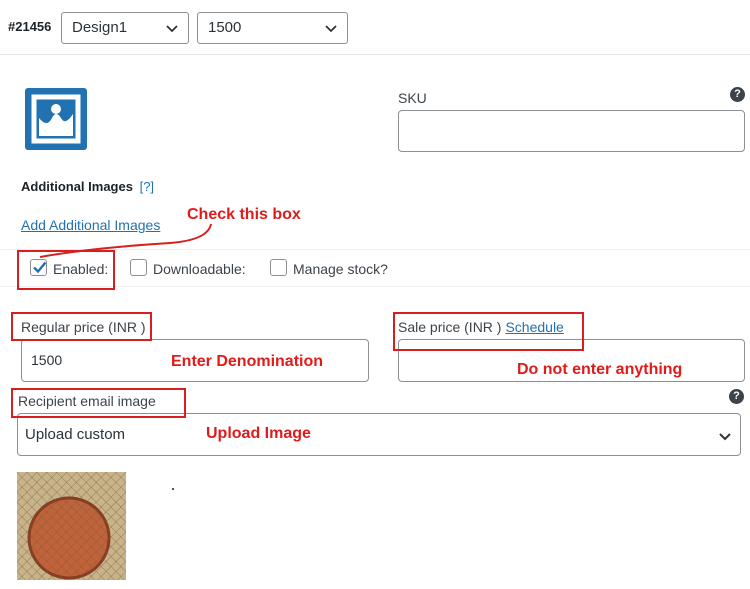 Image resolution: width=750 pixels, height=589 pixels. Describe the element at coordinates (125, 240) in the screenshot. I see `annotation-arrow` at that location.